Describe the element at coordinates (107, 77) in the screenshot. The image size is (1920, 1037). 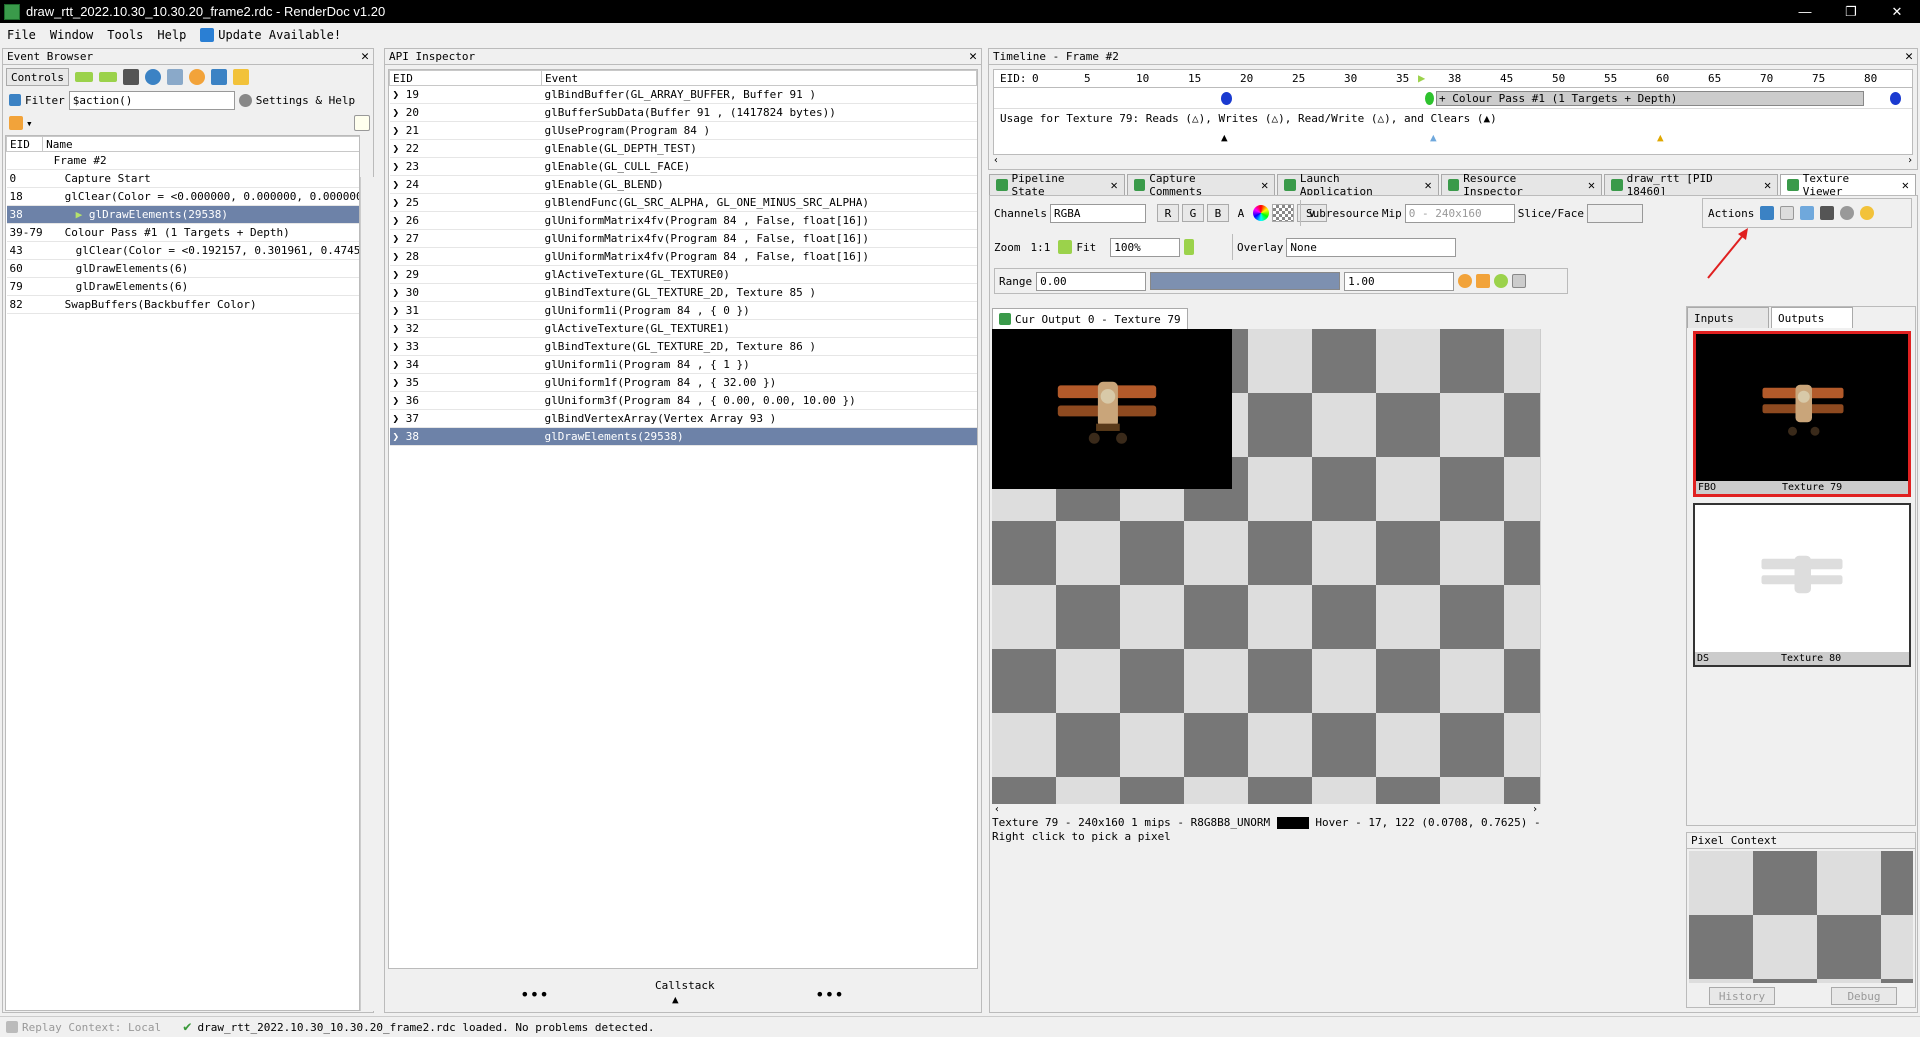
I see `forward-arrow-icon` at that location.